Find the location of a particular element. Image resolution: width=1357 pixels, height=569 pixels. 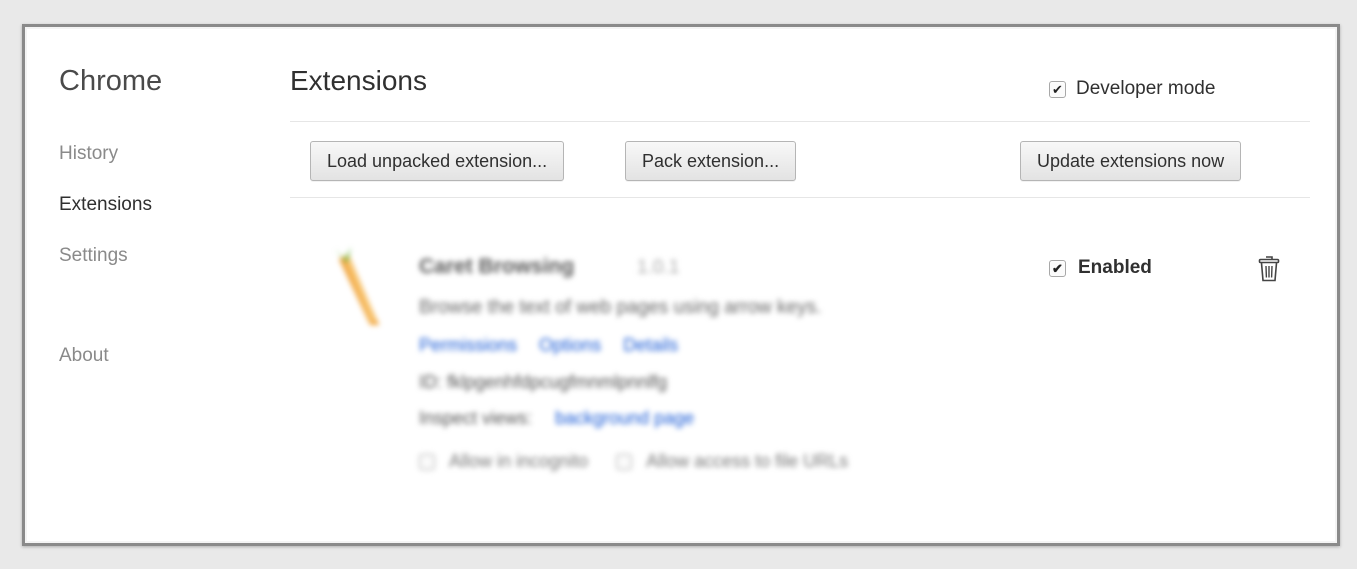

extension-id: ID: fklpgenhfdpcugfmnmlpnnlfg is located at coordinates (543, 382).